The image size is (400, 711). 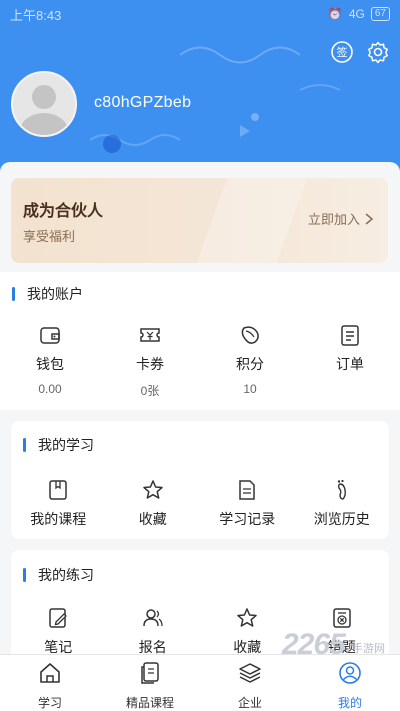 What do you see at coordinates (149, 703) in the screenshot?
I see `tab-label: 精品课程` at bounding box center [149, 703].